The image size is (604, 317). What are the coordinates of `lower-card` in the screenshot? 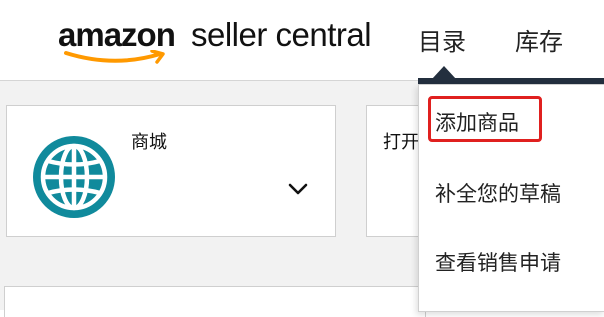 It's located at (215, 301).